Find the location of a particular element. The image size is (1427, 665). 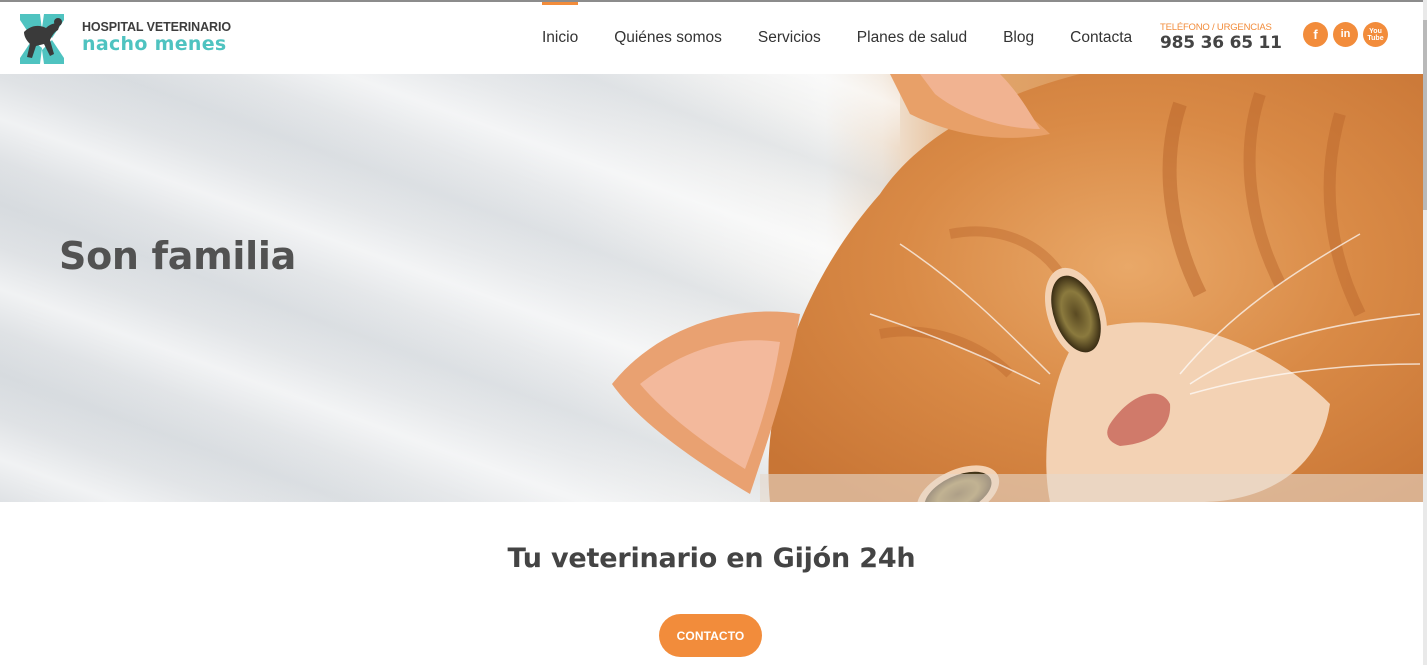

phone-number: 985 36 65 11 is located at coordinates (1221, 43).